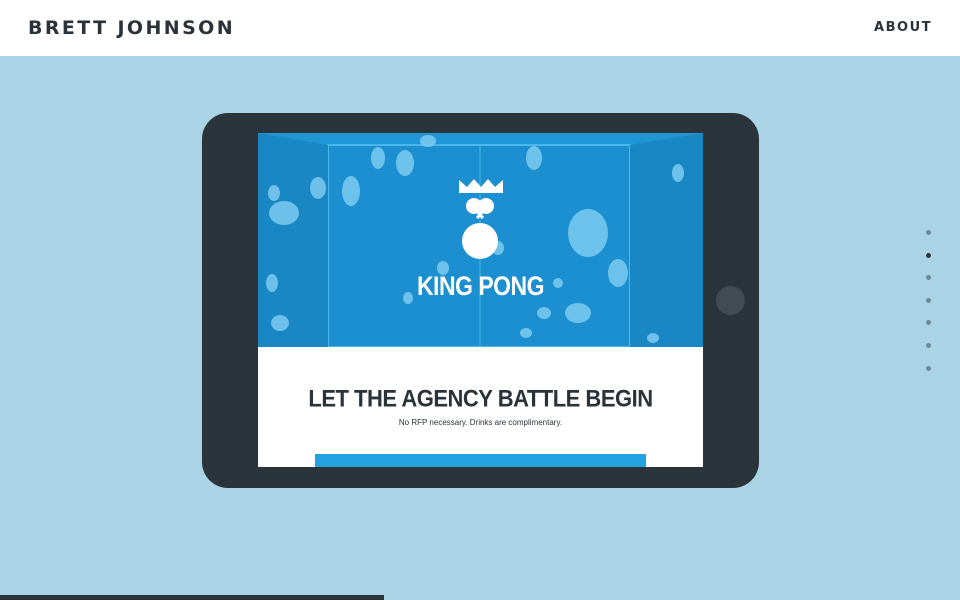 The width and height of the screenshot is (960, 600). Describe the element at coordinates (131, 28) in the screenshot. I see `site-brand: BRETT JOHNSON` at that location.